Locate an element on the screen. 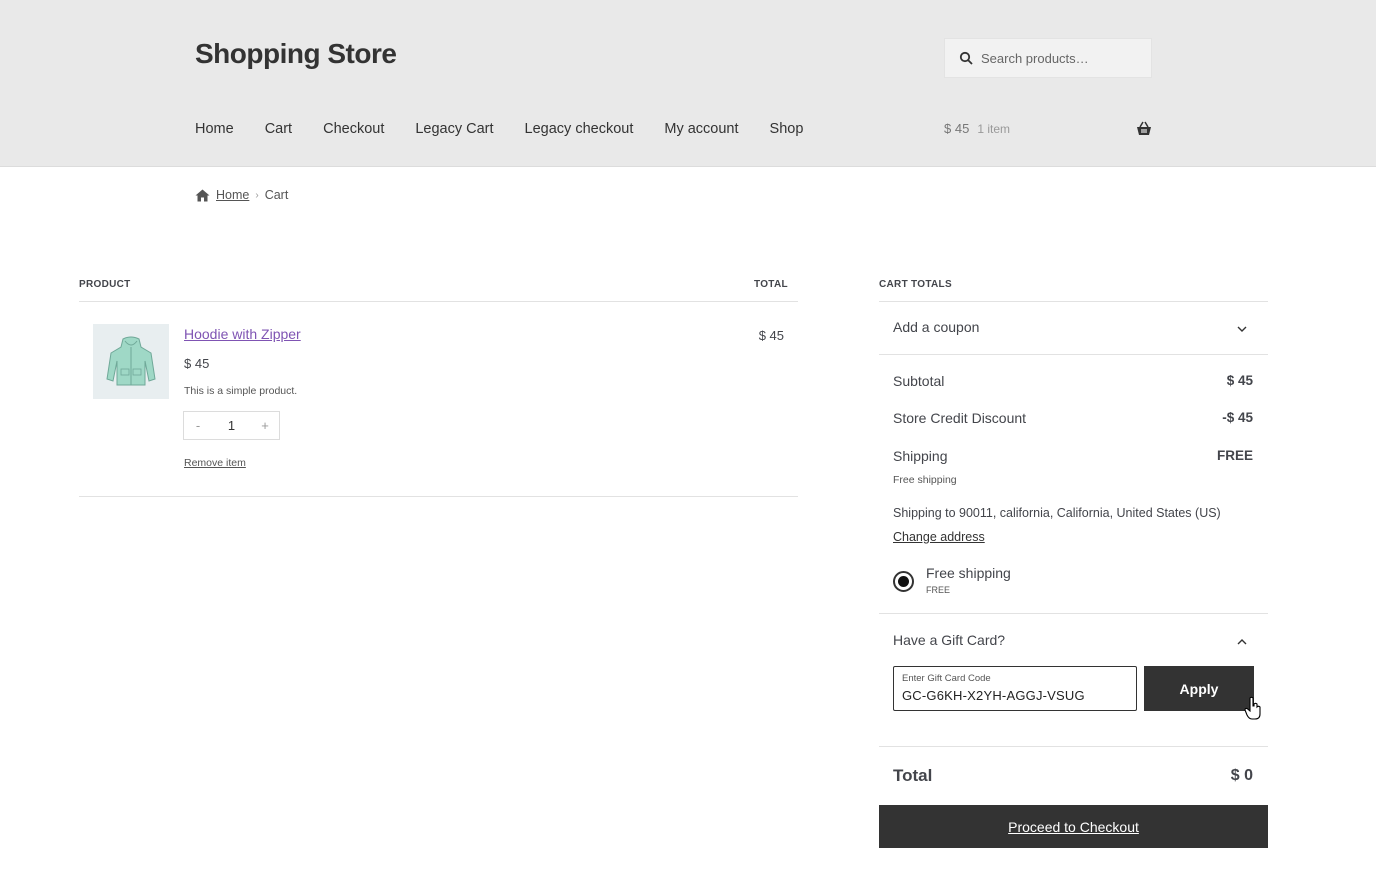  change-address-link: Change address is located at coordinates (939, 537).